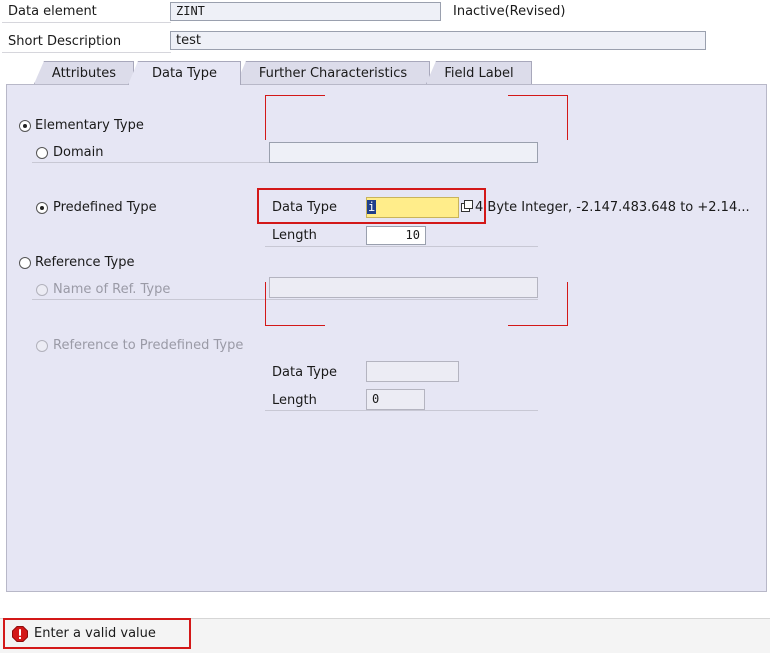 The height and width of the screenshot is (653, 770). Describe the element at coordinates (85, 262) in the screenshot. I see `reference-type-label: Reference Type` at that location.